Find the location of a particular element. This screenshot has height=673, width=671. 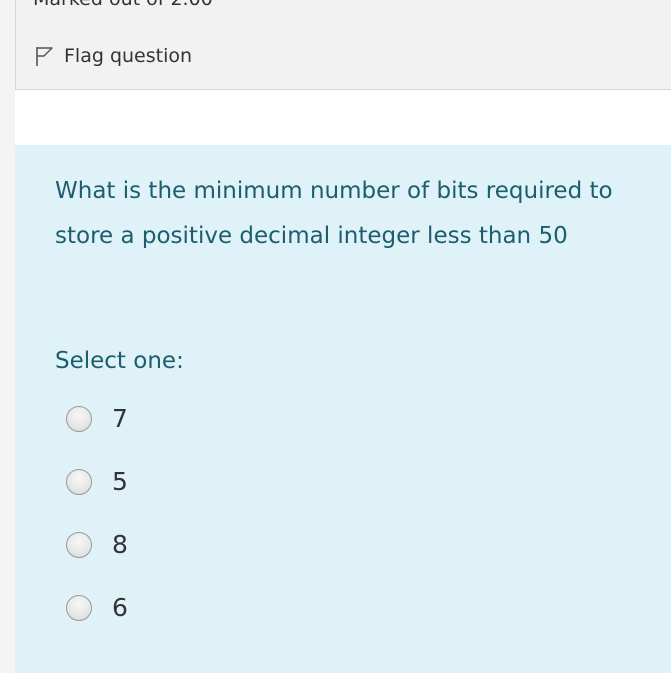

answer-option-label: 6 is located at coordinates (120, 607).